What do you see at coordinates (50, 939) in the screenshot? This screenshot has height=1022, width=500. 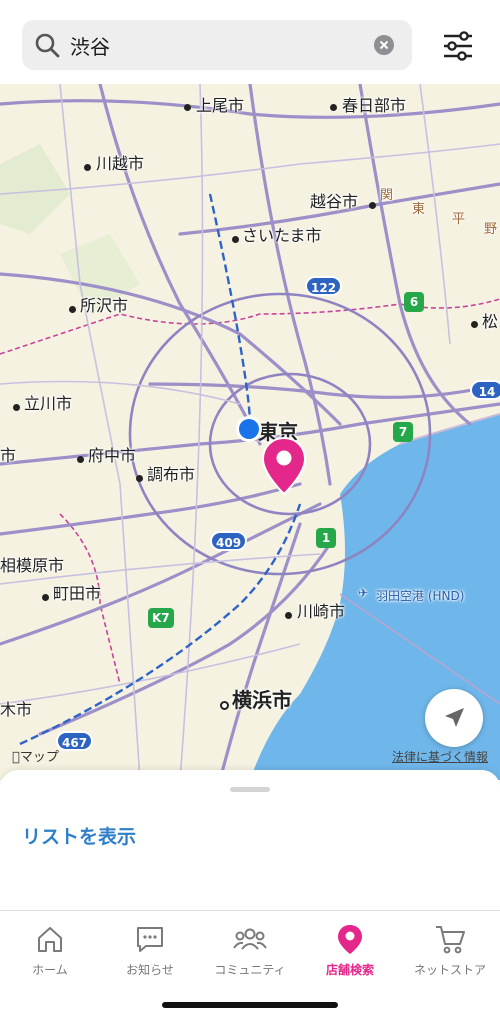 I see `home-icon` at bounding box center [50, 939].